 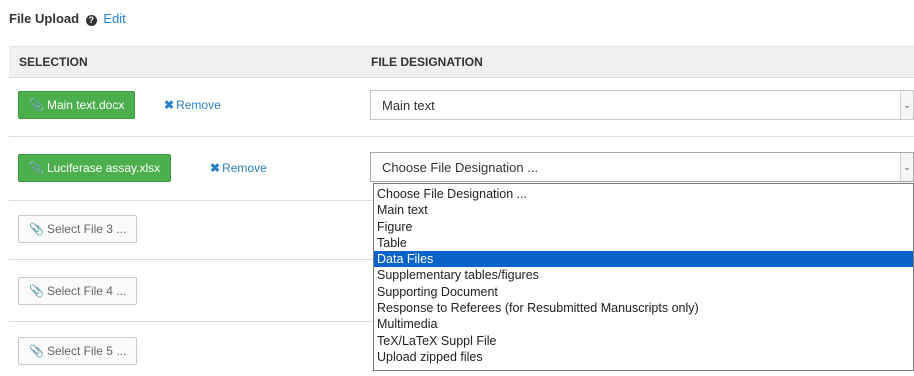 What do you see at coordinates (114, 18) in the screenshot?
I see `edit-link: Edit` at bounding box center [114, 18].